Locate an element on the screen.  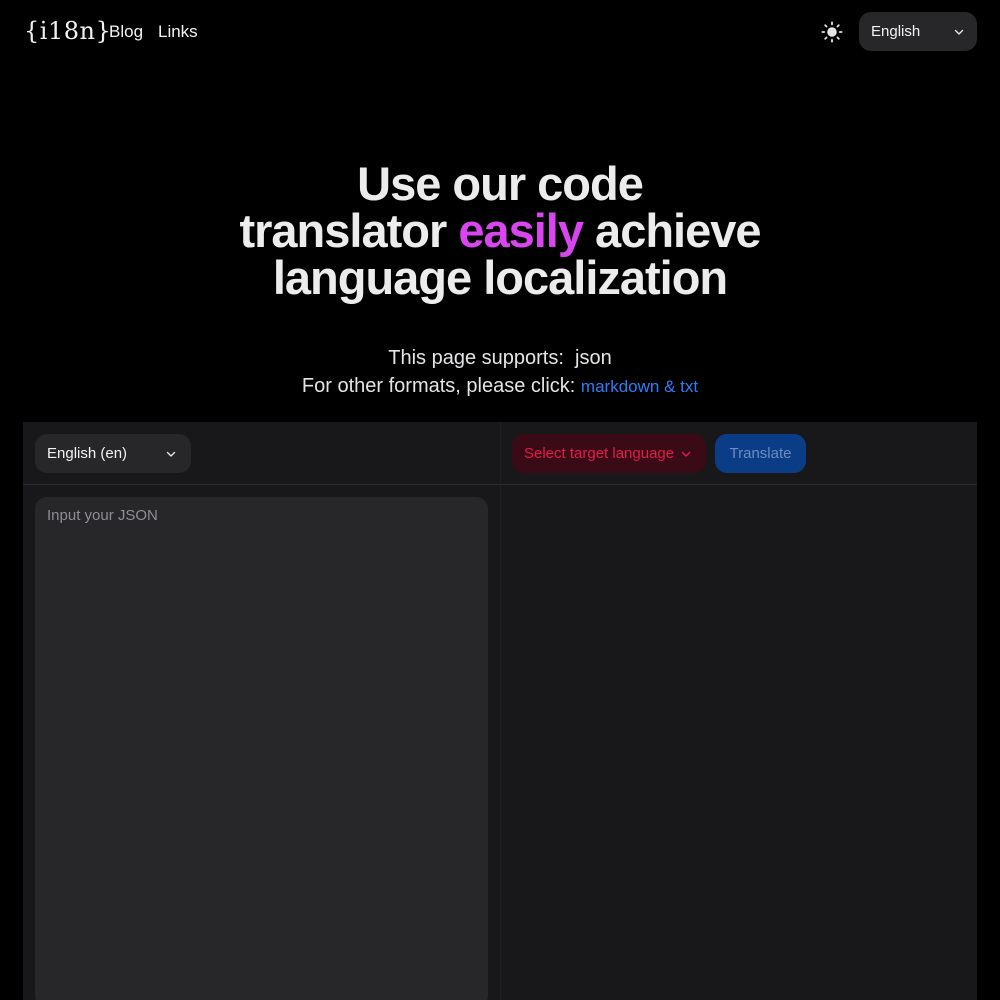
supports-format: json is located at coordinates (593, 358).